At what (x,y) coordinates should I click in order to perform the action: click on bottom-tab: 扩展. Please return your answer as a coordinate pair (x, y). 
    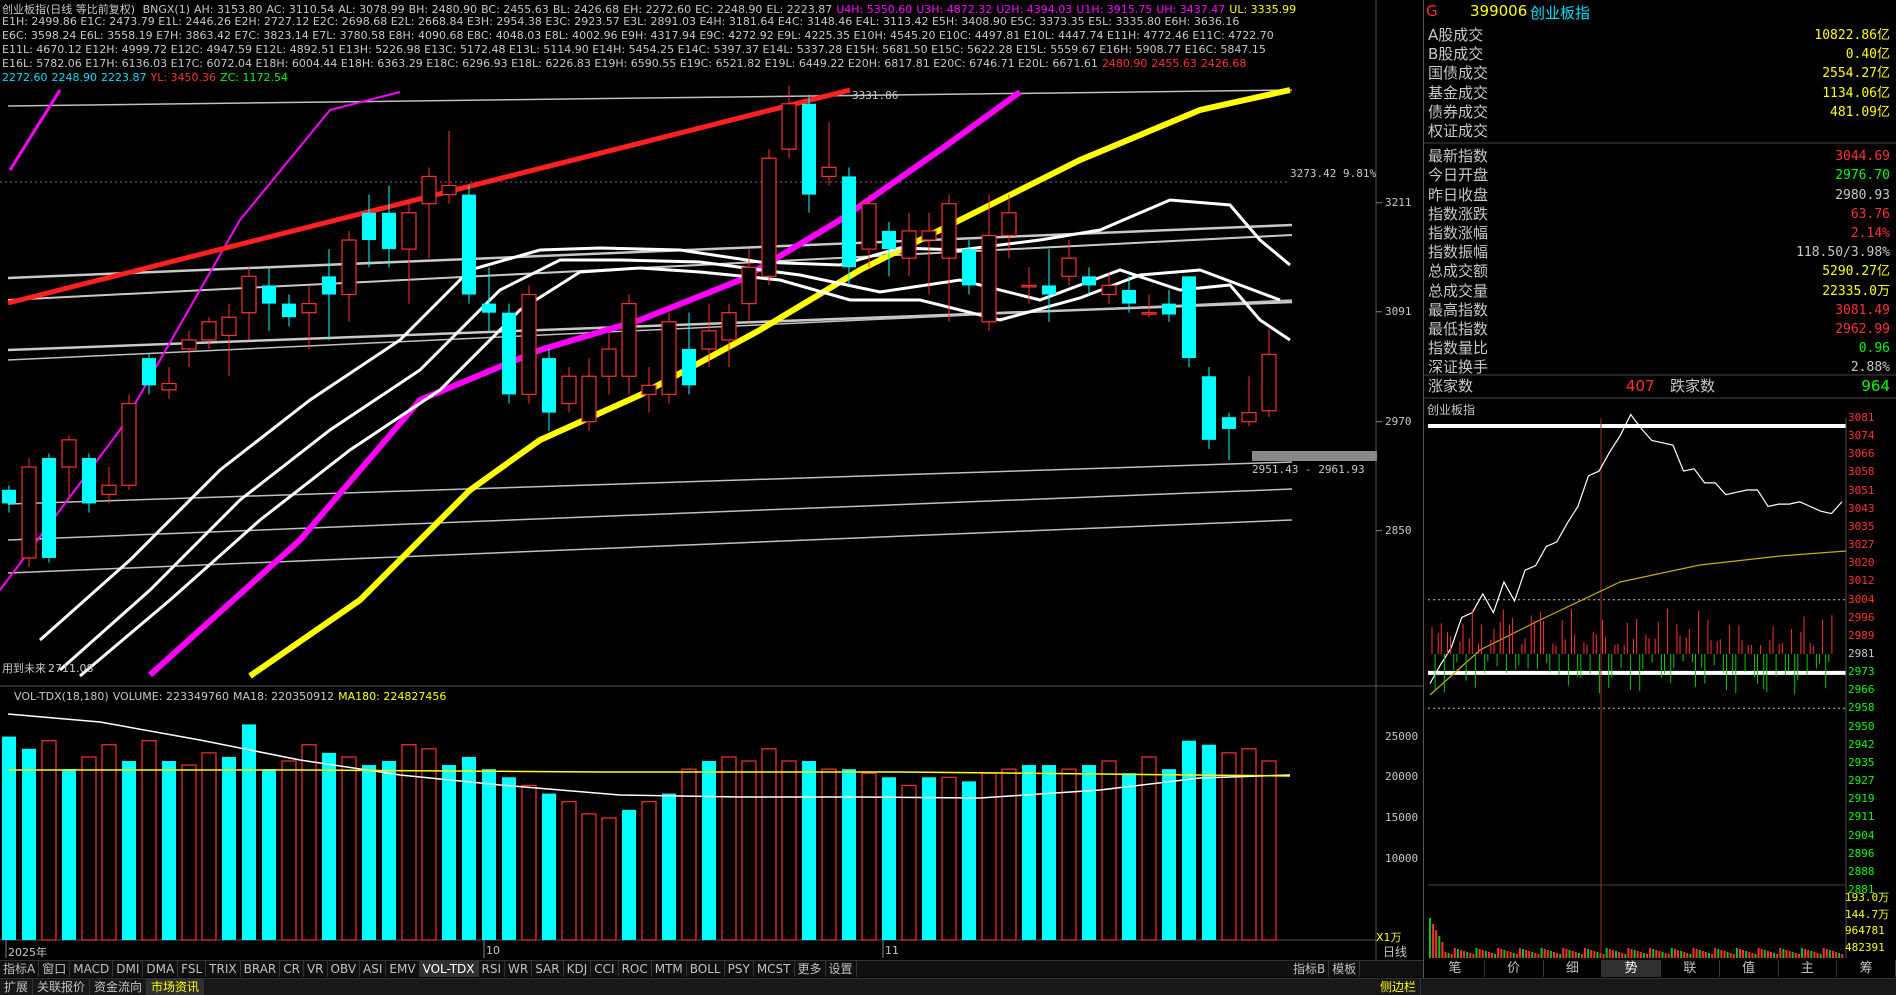
    Looking at the image, I should click on (17, 987).